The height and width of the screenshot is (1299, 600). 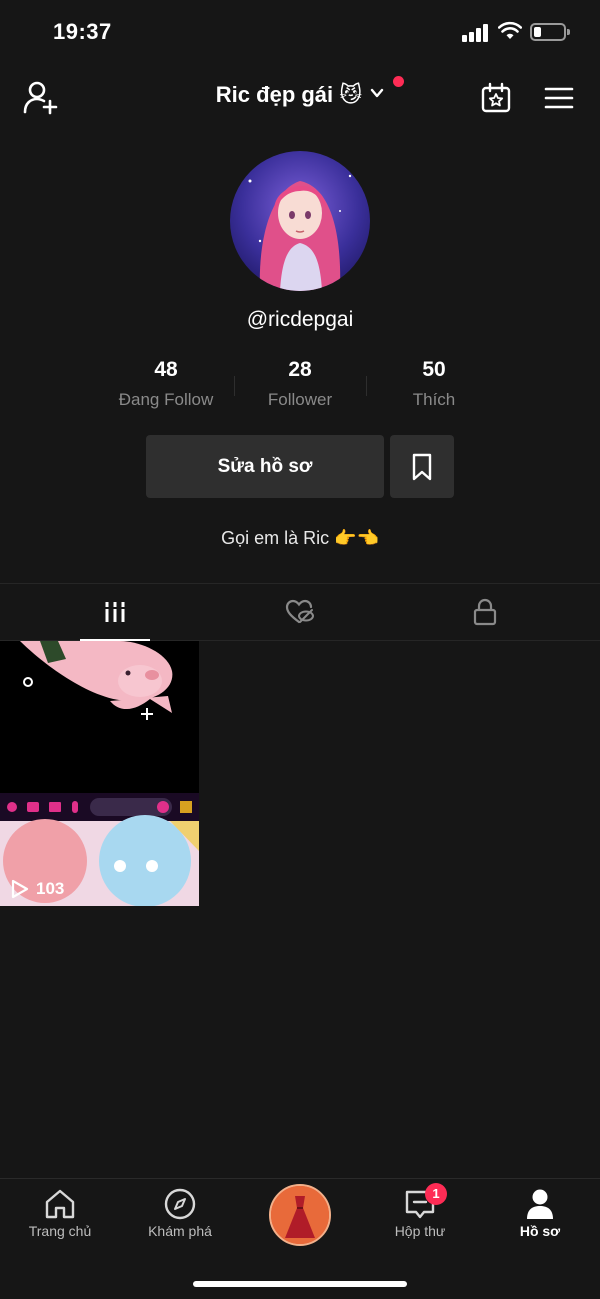 I want to click on nav-inbox-label: Hộp thư, so click(x=420, y=1231).